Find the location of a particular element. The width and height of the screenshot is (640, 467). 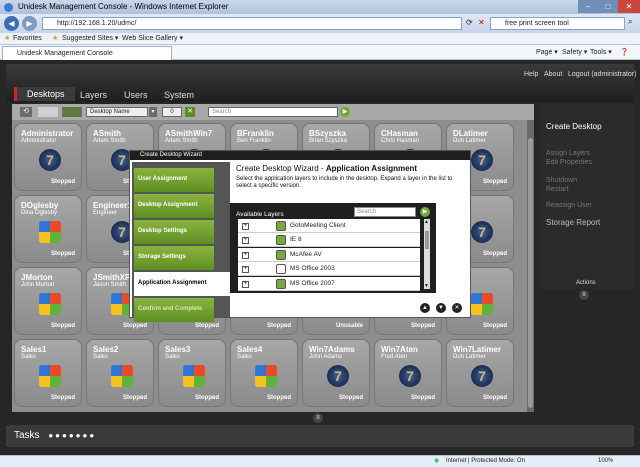

desktop-tile: DOglesby Dina Oglesby Stopped is located at coordinates (48, 229).